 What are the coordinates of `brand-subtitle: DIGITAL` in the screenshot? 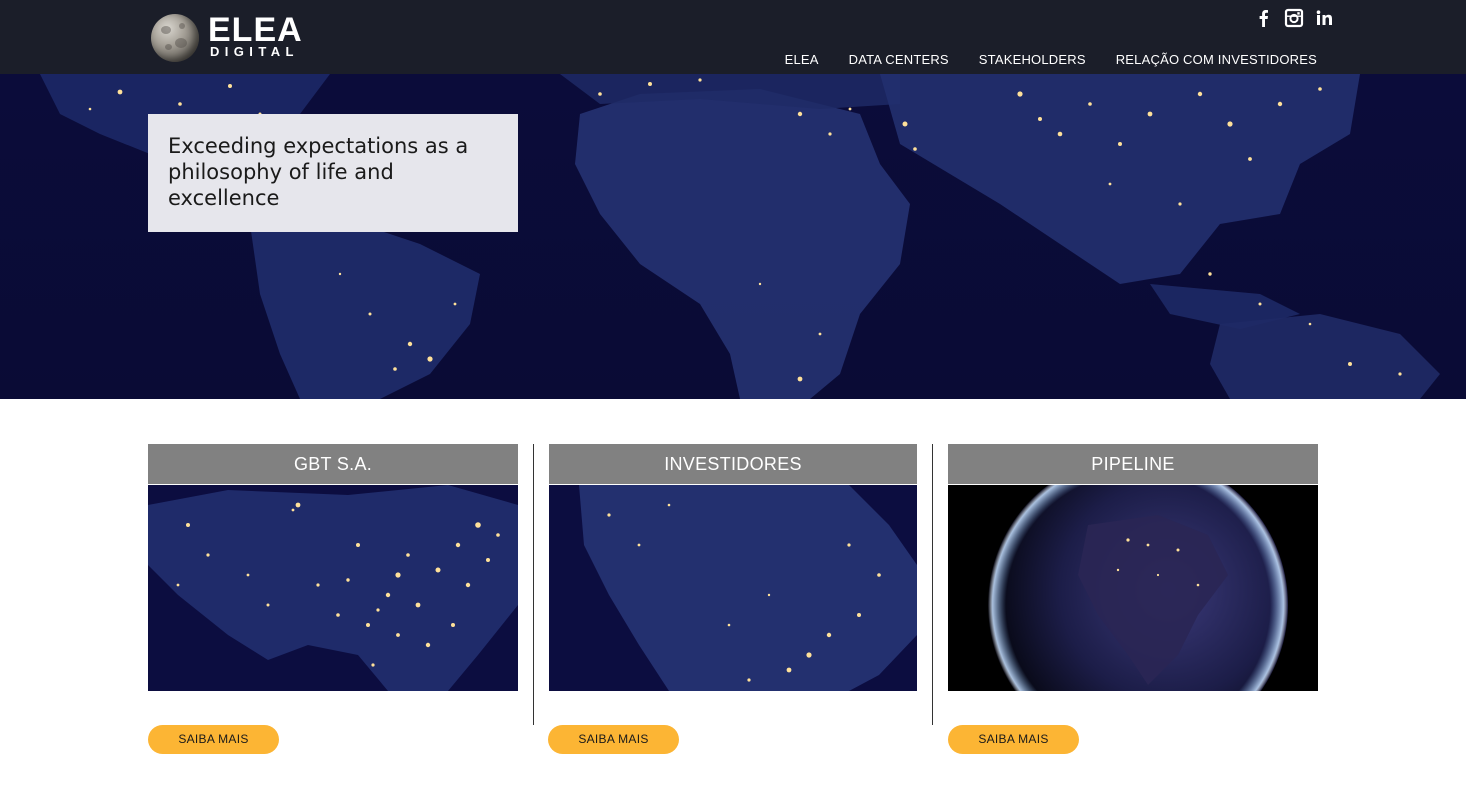 It's located at (254, 51).